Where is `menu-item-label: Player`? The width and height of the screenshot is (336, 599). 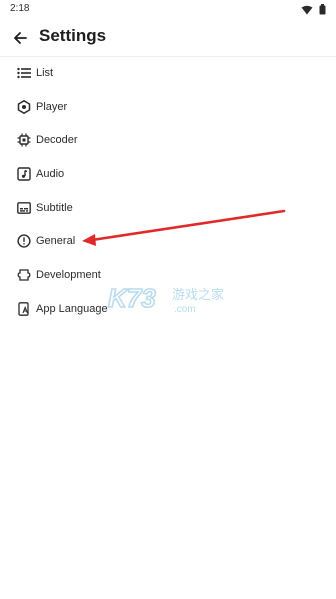
menu-item-label: Player is located at coordinates (52, 106).